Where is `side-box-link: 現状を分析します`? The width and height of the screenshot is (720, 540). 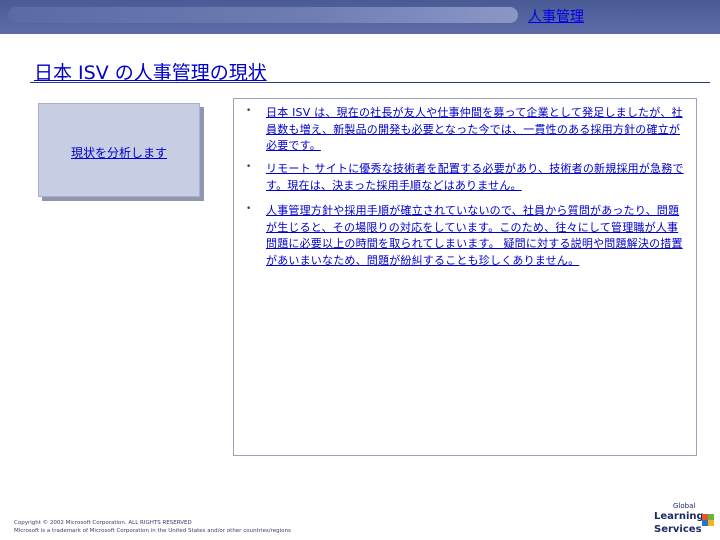 side-box-link: 現状を分析します is located at coordinates (119, 152).